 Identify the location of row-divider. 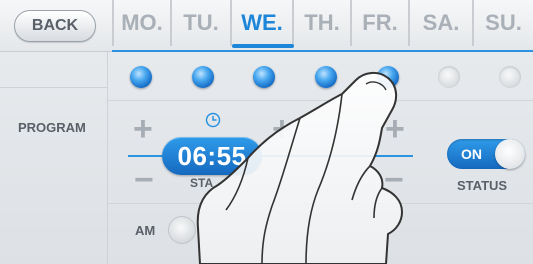
(320, 100).